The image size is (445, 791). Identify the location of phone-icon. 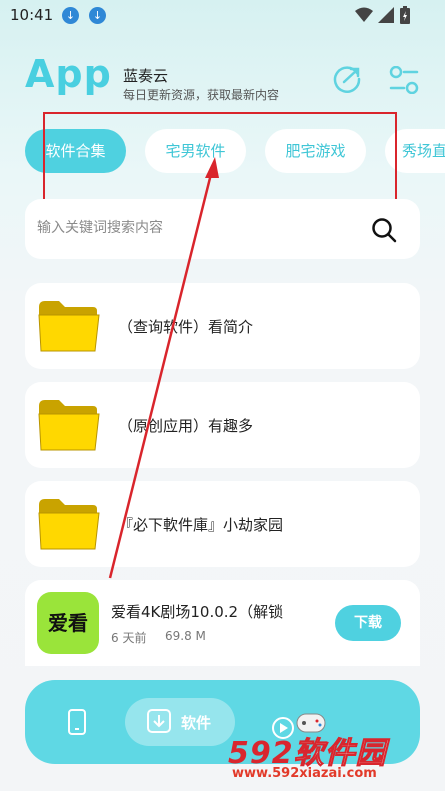
(77, 722).